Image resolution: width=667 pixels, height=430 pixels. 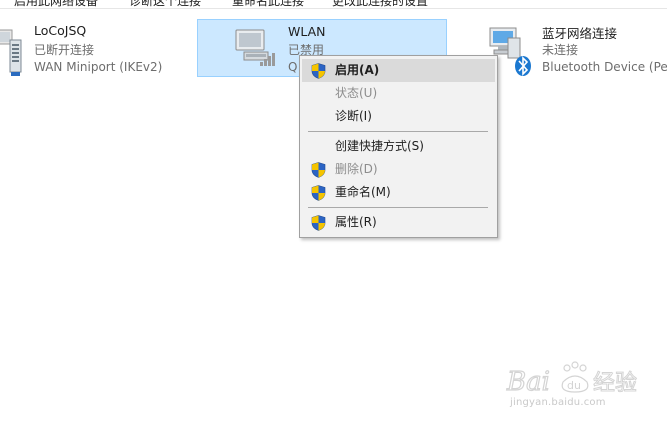 What do you see at coordinates (398, 116) in the screenshot?
I see `menu-item-diagnose: 诊断(I)` at bounding box center [398, 116].